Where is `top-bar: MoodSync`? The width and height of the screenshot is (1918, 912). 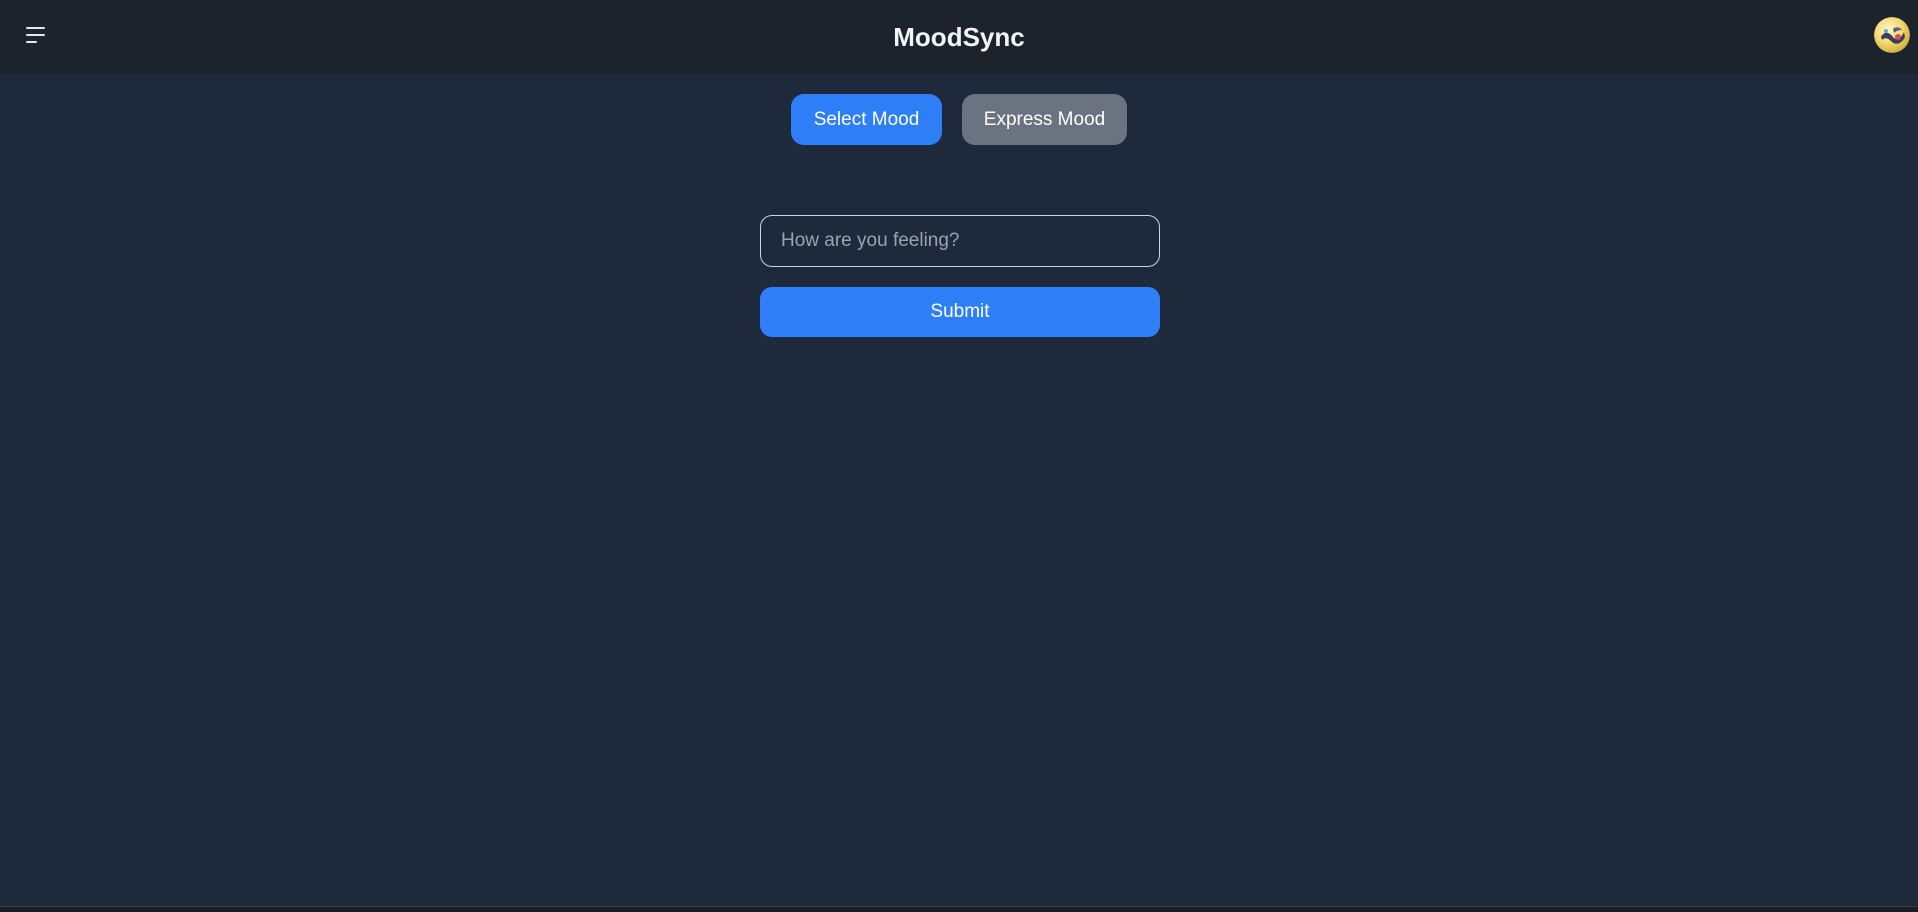
top-bar: MoodSync is located at coordinates (959, 37).